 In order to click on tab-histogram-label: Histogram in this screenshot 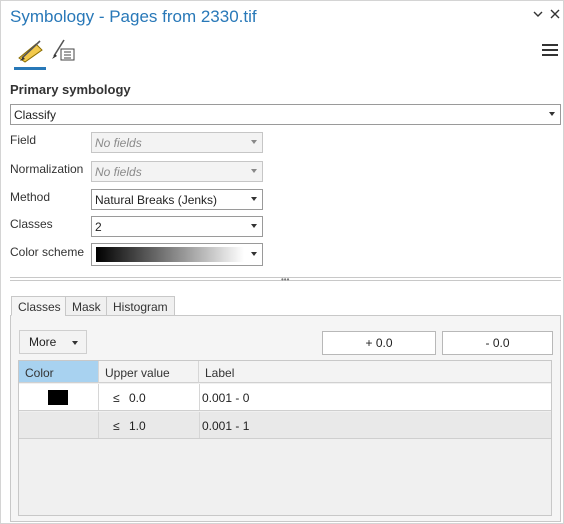, I will do `click(140, 307)`.